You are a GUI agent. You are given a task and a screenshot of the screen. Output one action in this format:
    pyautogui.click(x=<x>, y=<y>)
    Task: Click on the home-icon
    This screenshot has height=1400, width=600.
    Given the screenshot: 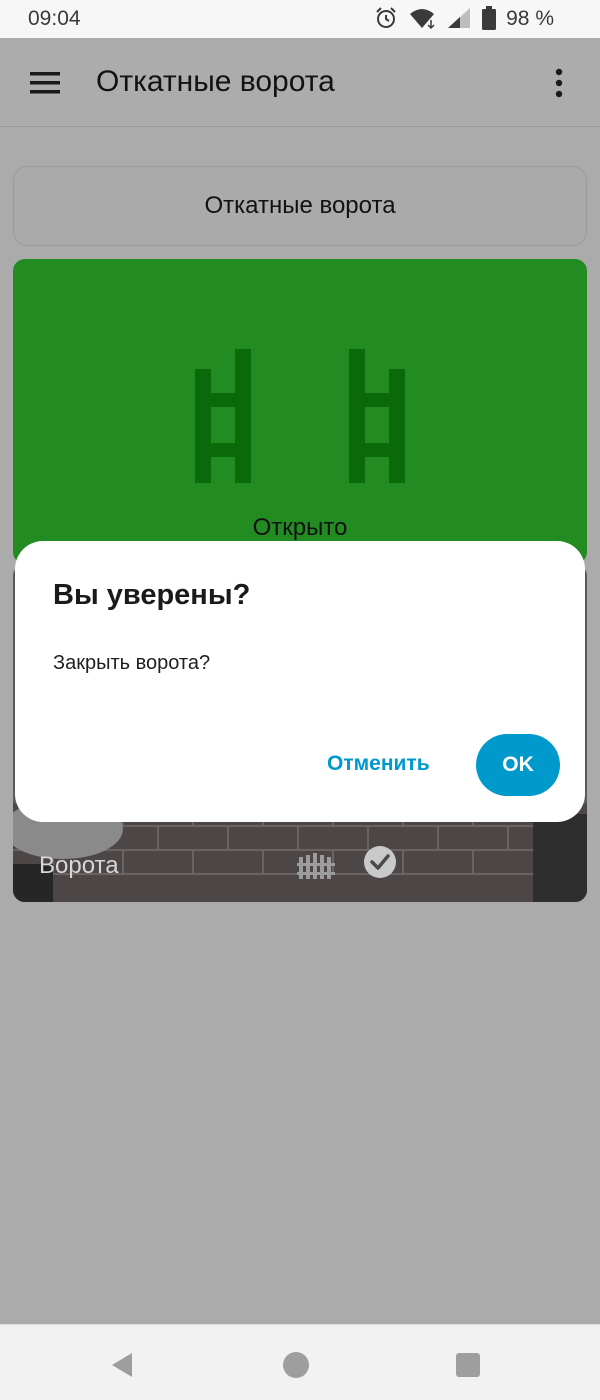 What is the action you would take?
    pyautogui.click(x=296, y=1365)
    